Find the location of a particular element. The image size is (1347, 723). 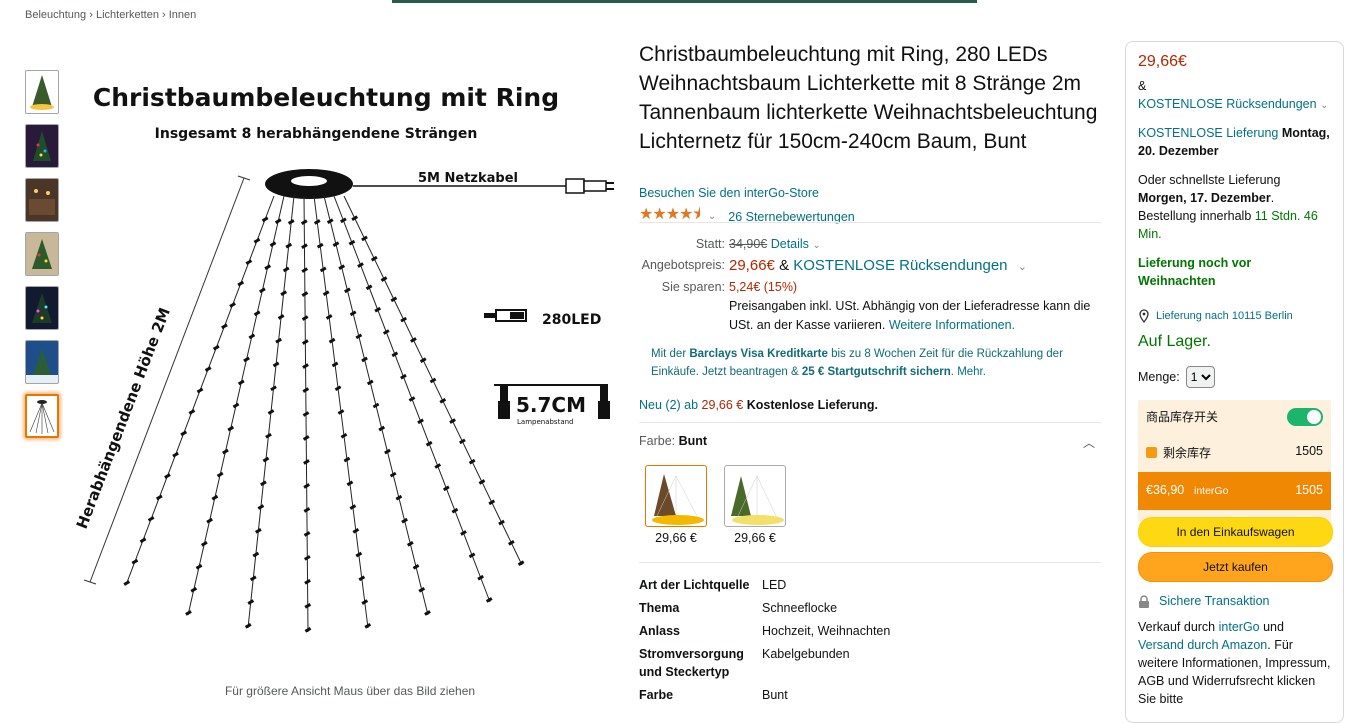

deliver-to: Lieferung nach 10115 Berlin is located at coordinates (1235, 316).